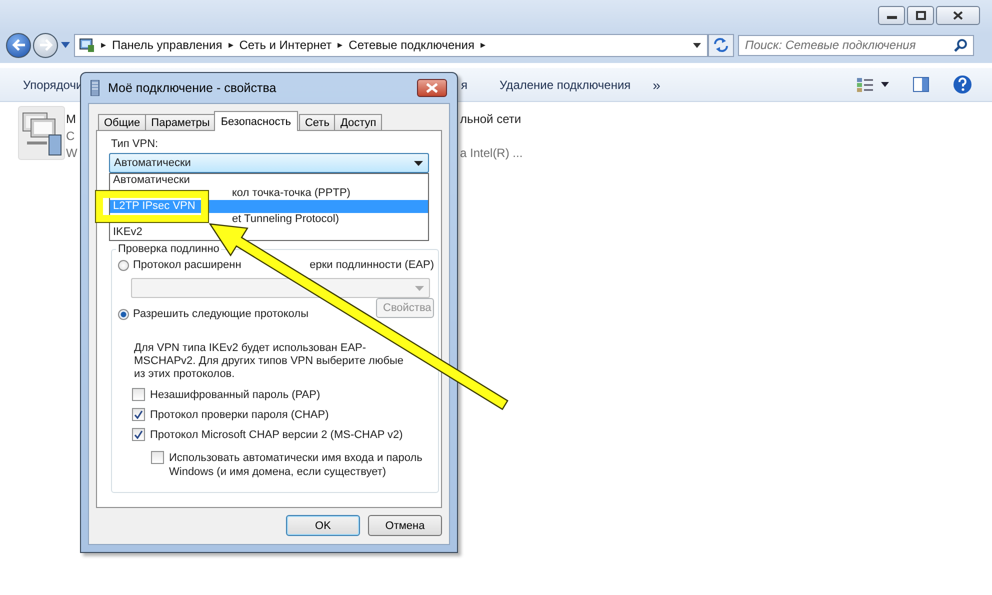 The height and width of the screenshot is (595, 992). What do you see at coordinates (865, 85) in the screenshot?
I see `view-options-icon` at bounding box center [865, 85].